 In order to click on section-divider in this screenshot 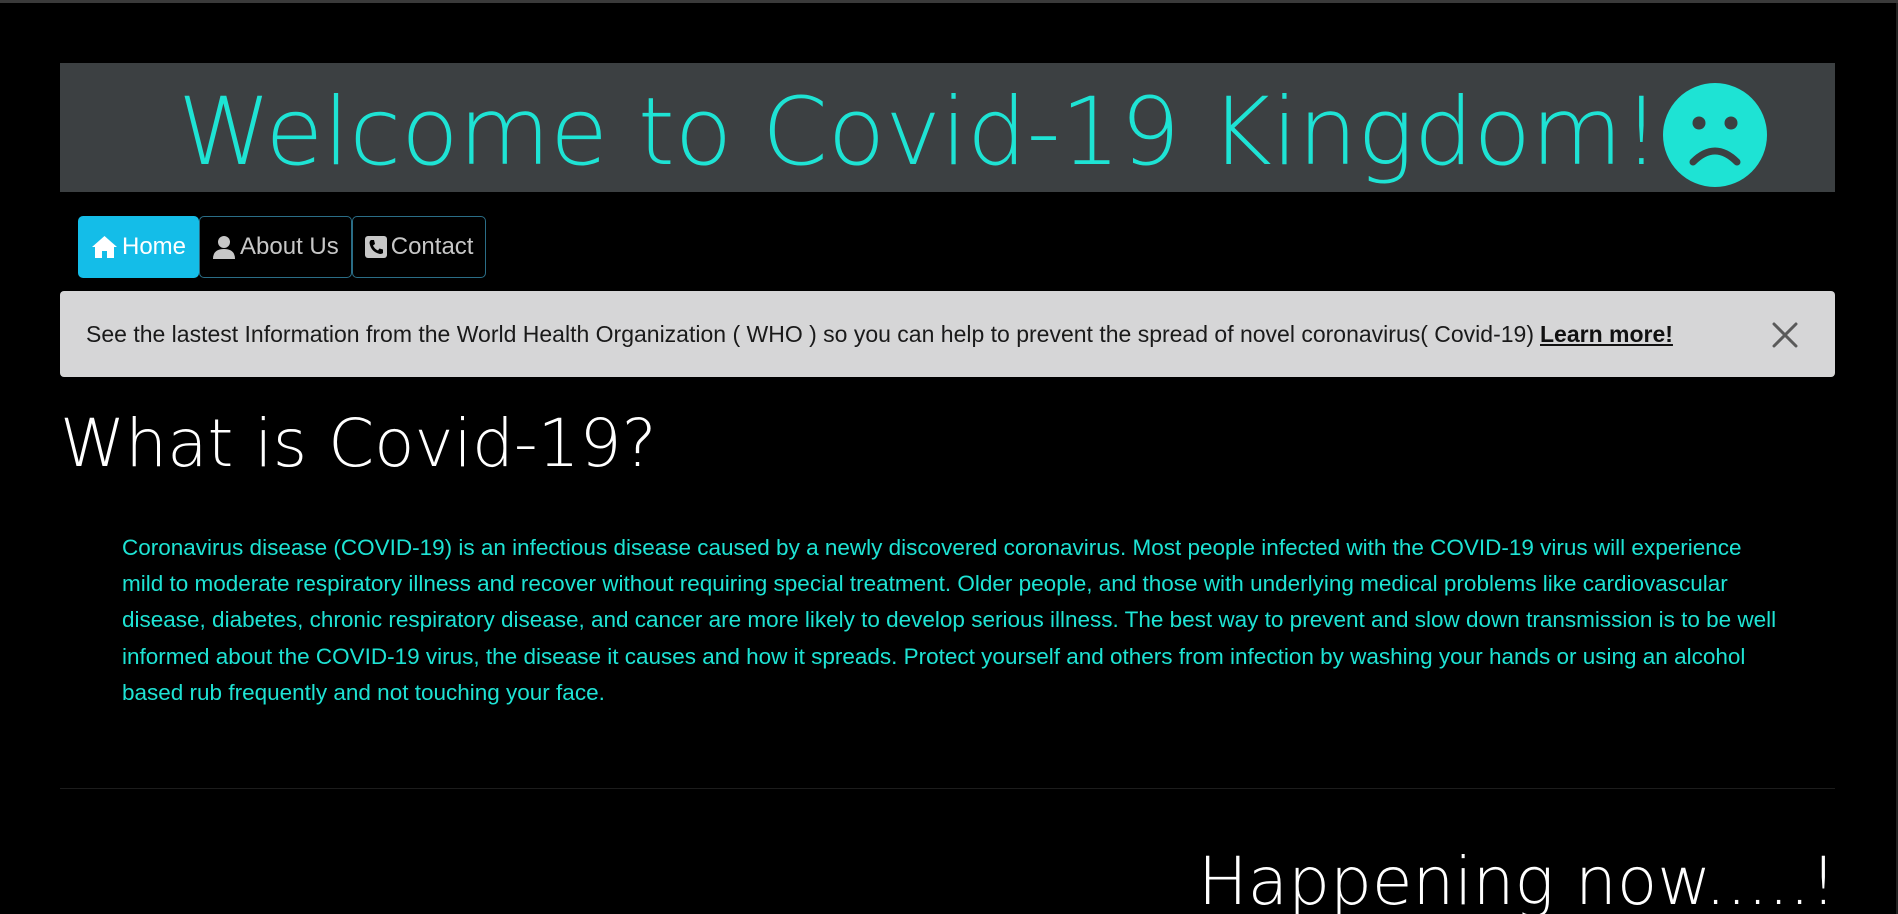, I will do `click(947, 788)`.